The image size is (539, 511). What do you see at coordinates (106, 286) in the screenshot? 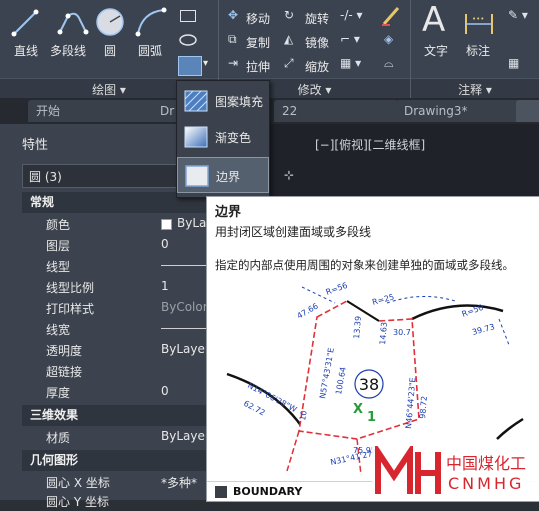
I see `property-row-linetype-scale: 线型比例 1` at bounding box center [106, 286].